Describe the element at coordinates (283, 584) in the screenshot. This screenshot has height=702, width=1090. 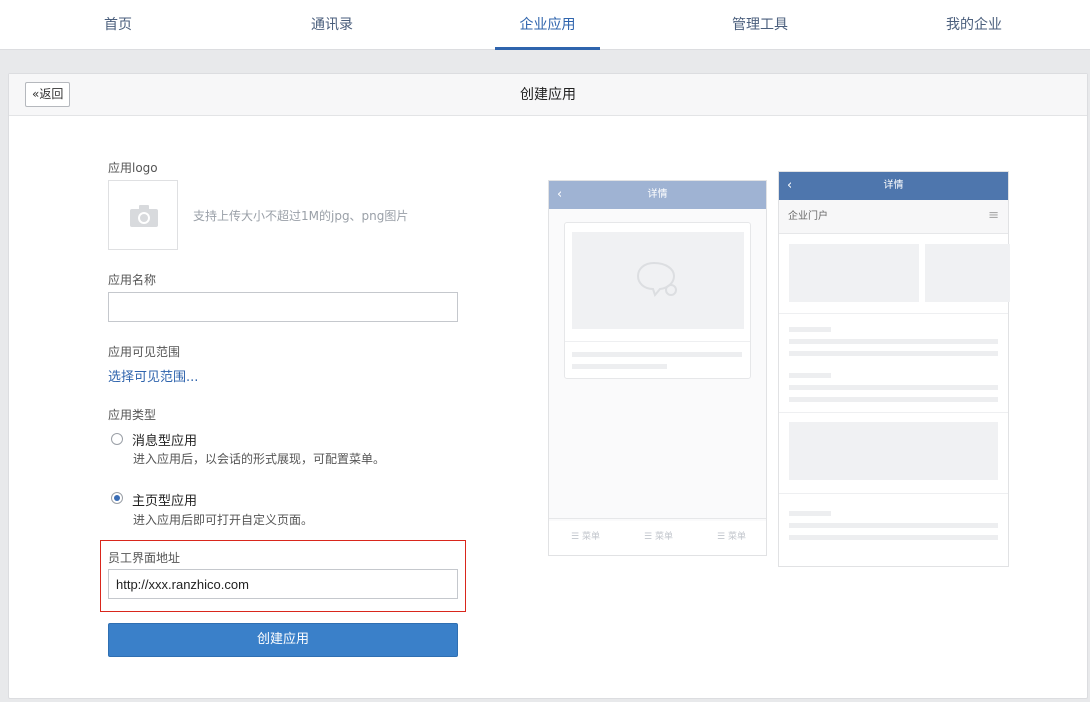
I see `employee-url-input` at that location.